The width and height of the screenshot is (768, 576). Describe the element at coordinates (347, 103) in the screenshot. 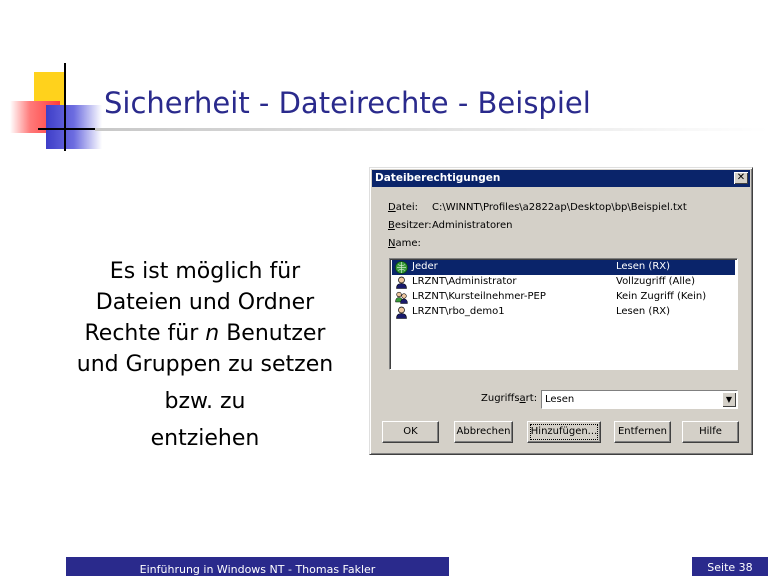

I see `slide-title: Sicherheit - Dateirechte - Beispiel` at that location.